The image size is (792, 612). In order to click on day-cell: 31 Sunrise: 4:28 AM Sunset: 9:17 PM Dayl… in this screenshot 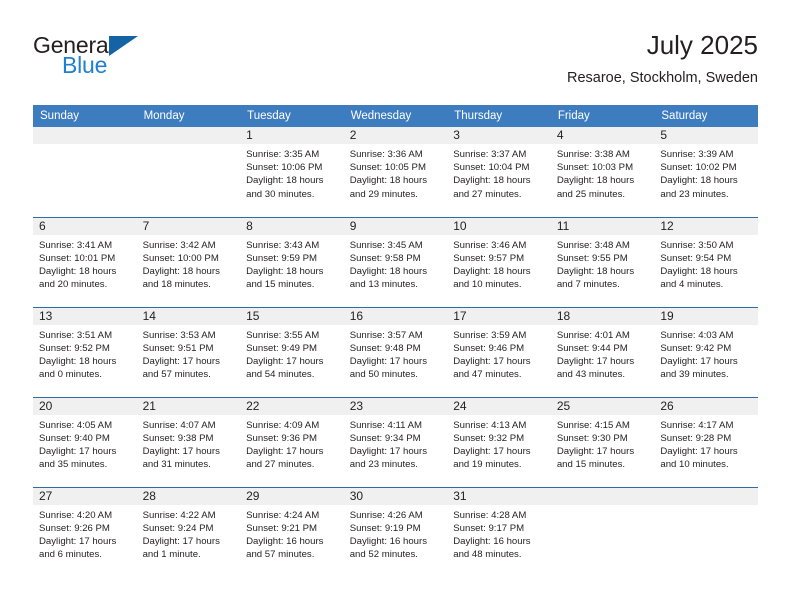, I will do `click(499, 531)`.